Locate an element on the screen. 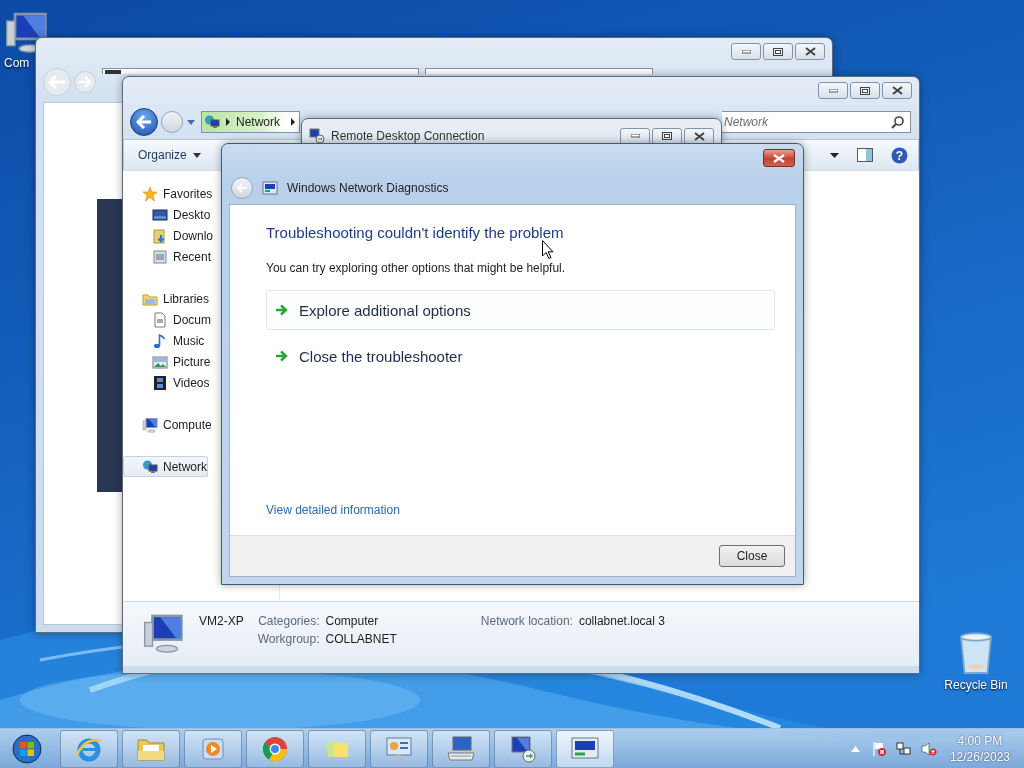 The image size is (1024, 768). details-link: View detailed information is located at coordinates (333, 510).